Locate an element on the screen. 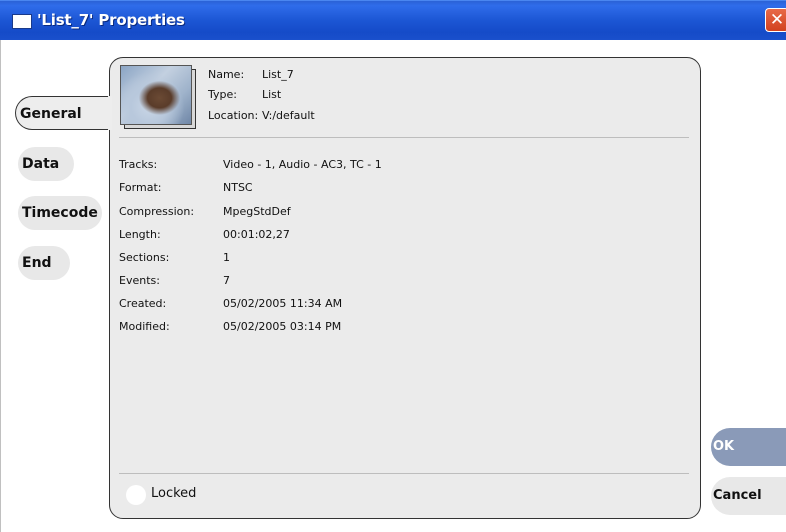  tab-general: General is located at coordinates (63, 113).